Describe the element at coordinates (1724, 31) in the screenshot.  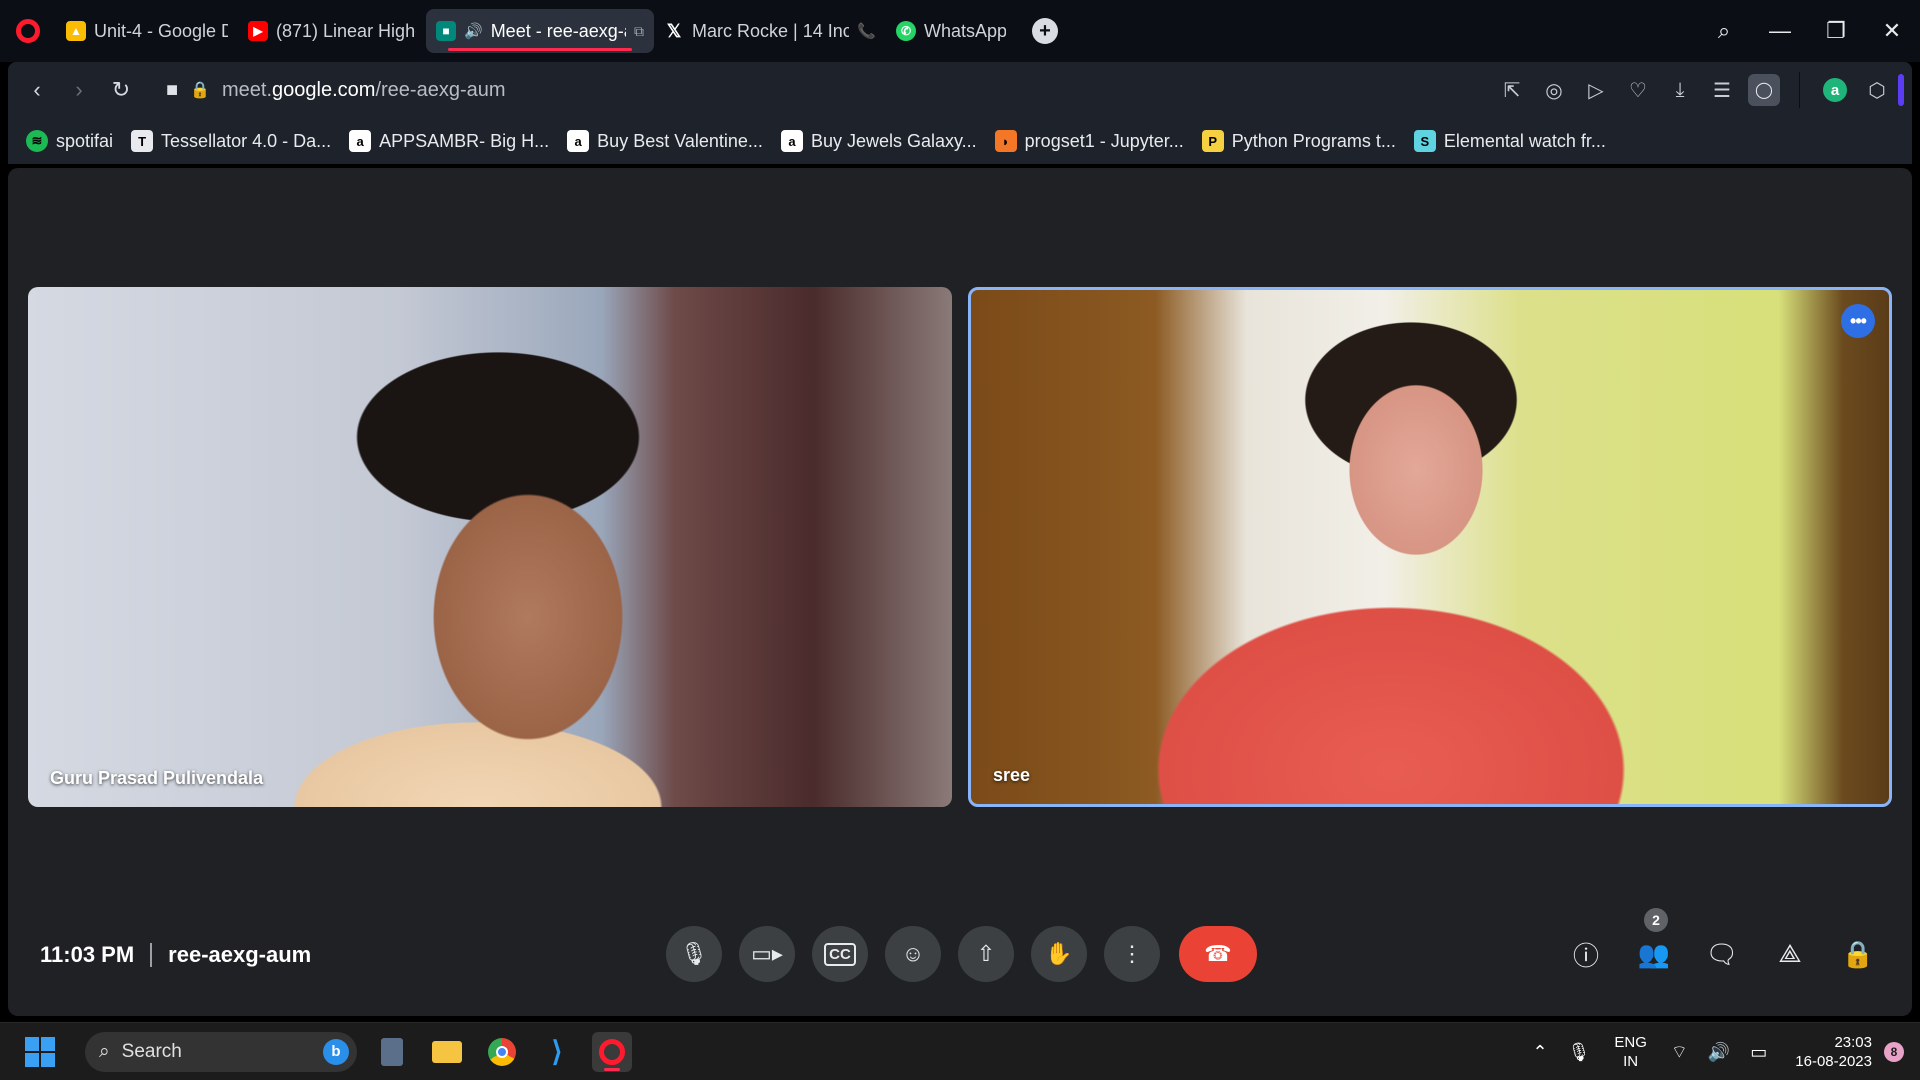
I see `search-tabs-icon: ⌕` at that location.